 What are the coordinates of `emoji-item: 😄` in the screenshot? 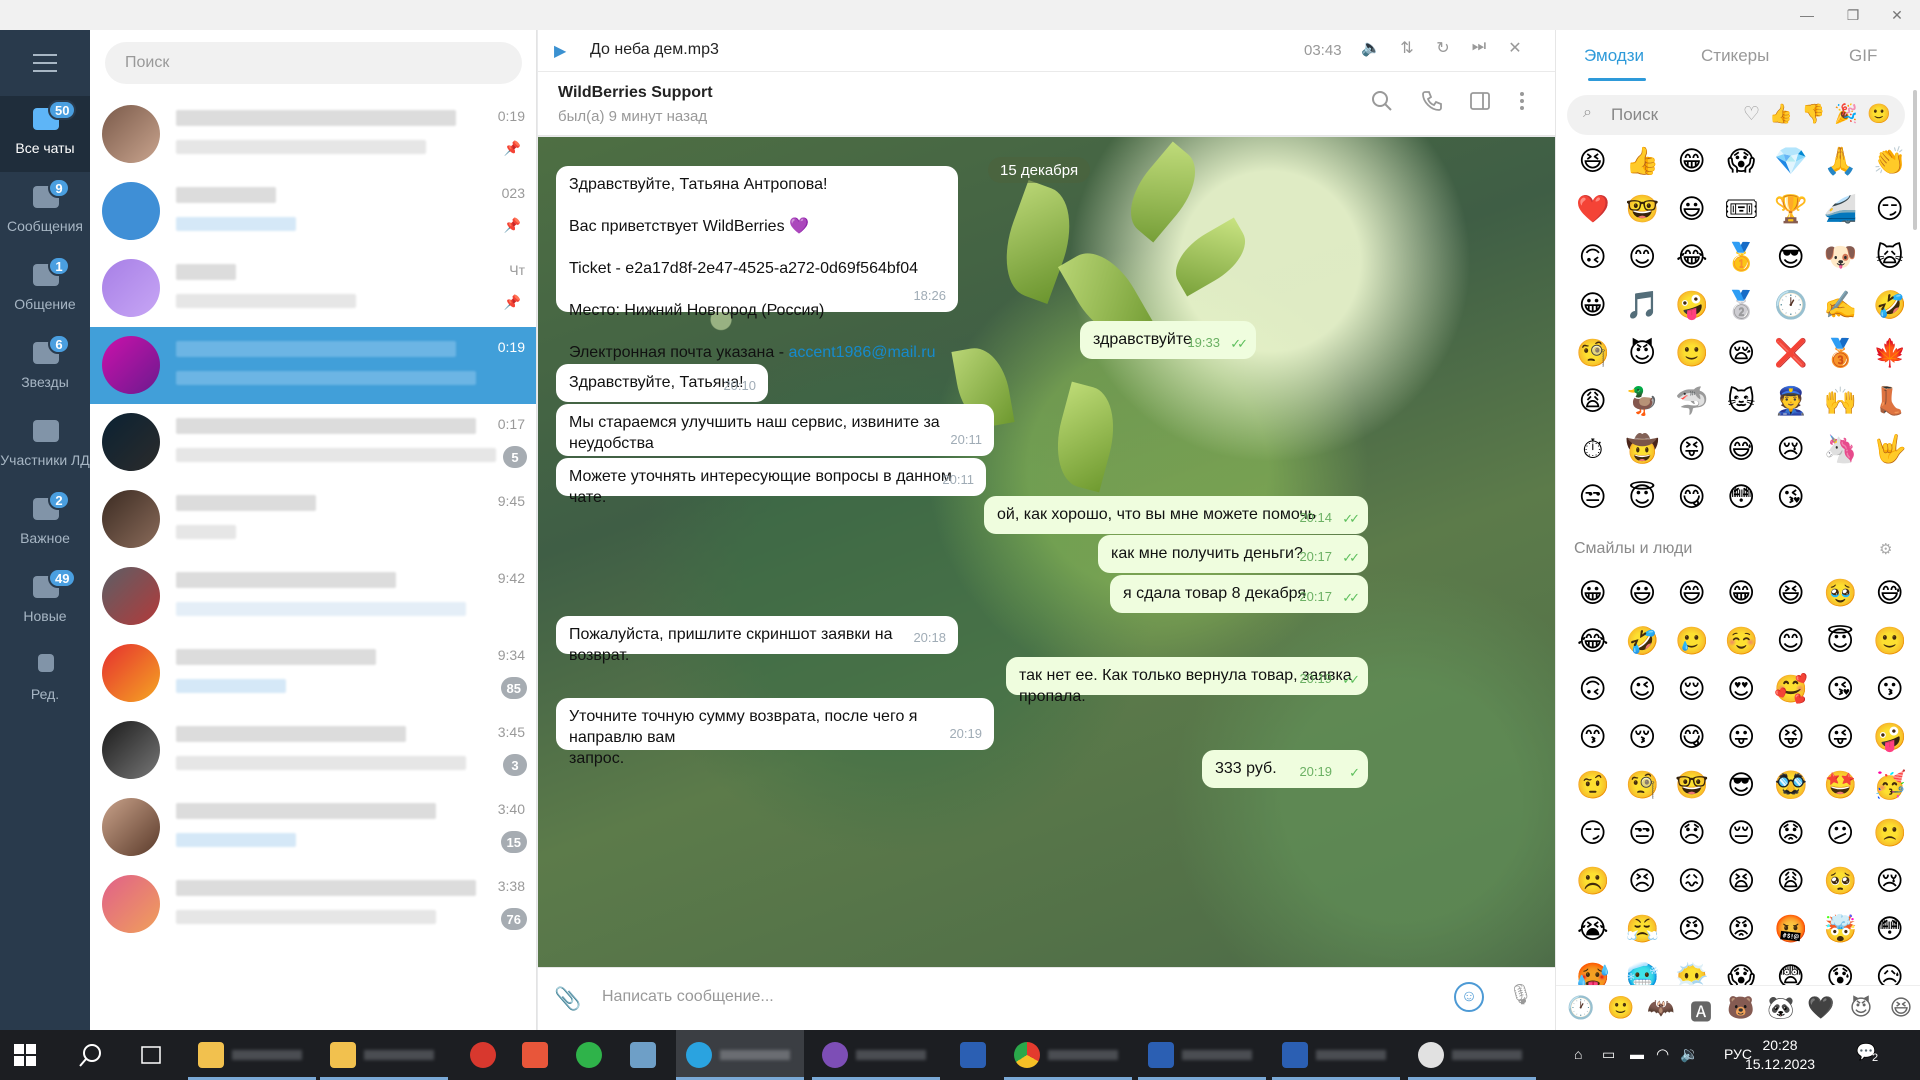 It's located at (1692, 594).